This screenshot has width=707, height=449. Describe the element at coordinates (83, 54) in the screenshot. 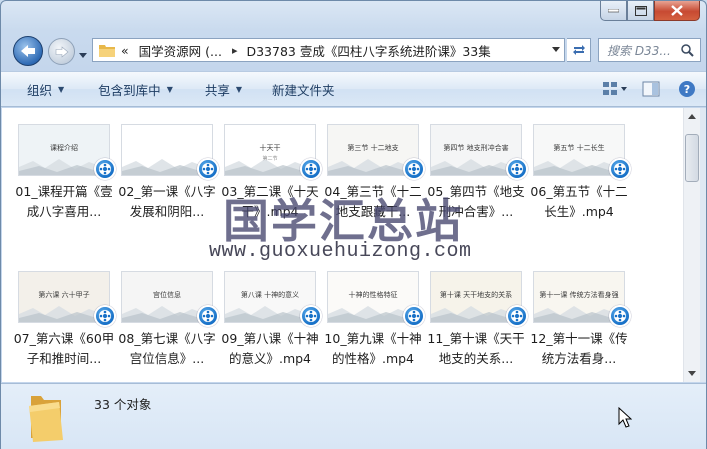

I see `recent-pages-dropdown` at that location.